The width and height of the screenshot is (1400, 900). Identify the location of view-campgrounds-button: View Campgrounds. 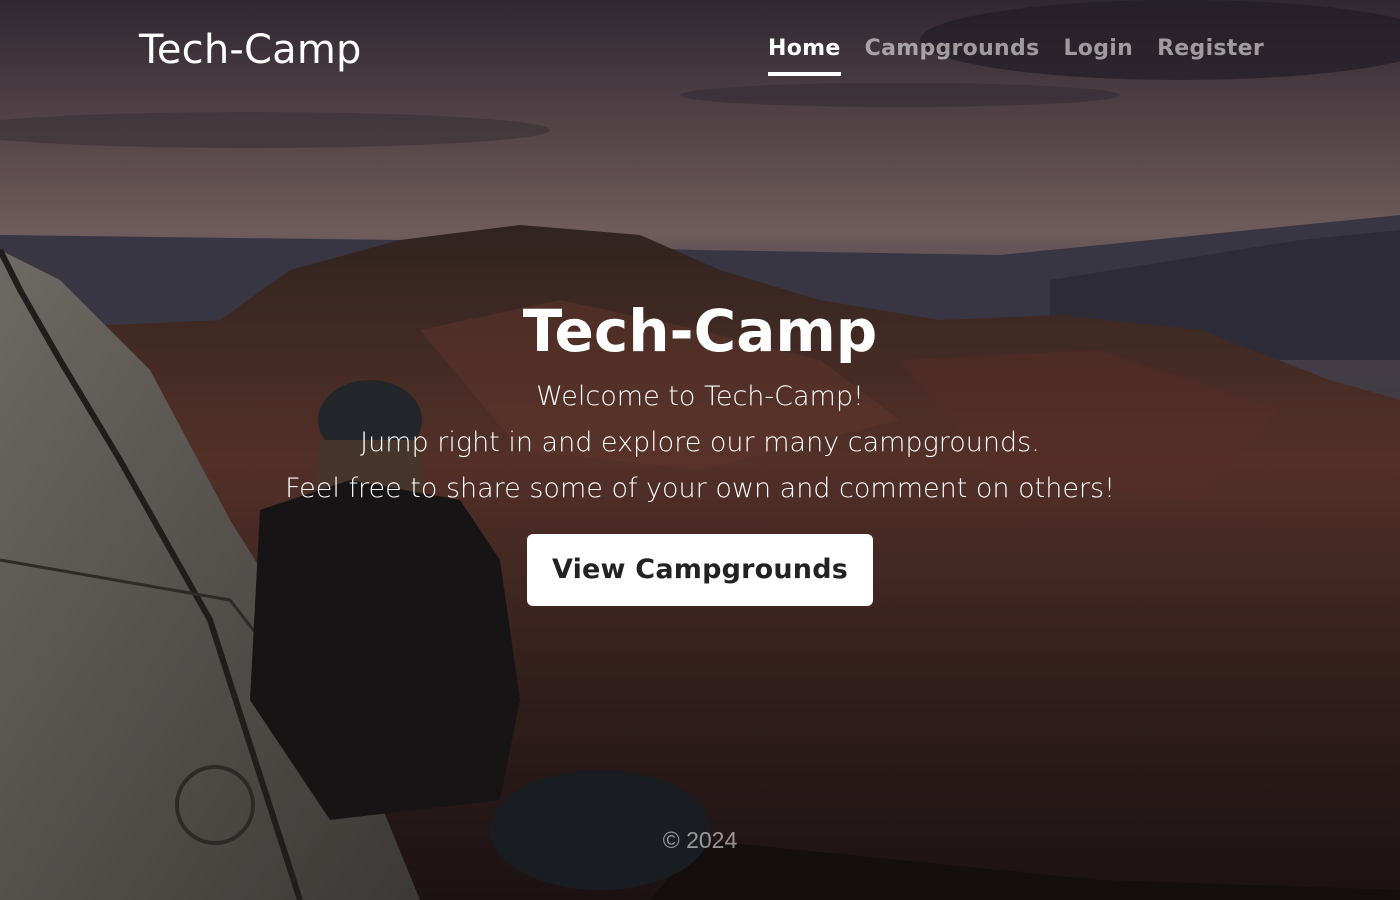
(700, 570).